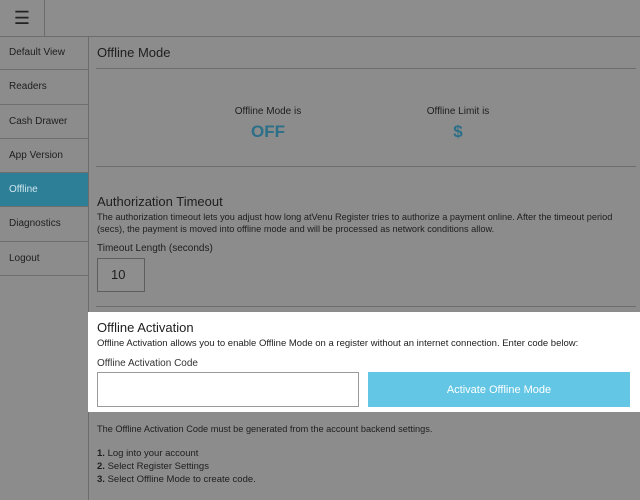 This screenshot has height=500, width=640. What do you see at coordinates (134, 52) in the screenshot?
I see `offline-mode-title: Offline Mode` at bounding box center [134, 52].